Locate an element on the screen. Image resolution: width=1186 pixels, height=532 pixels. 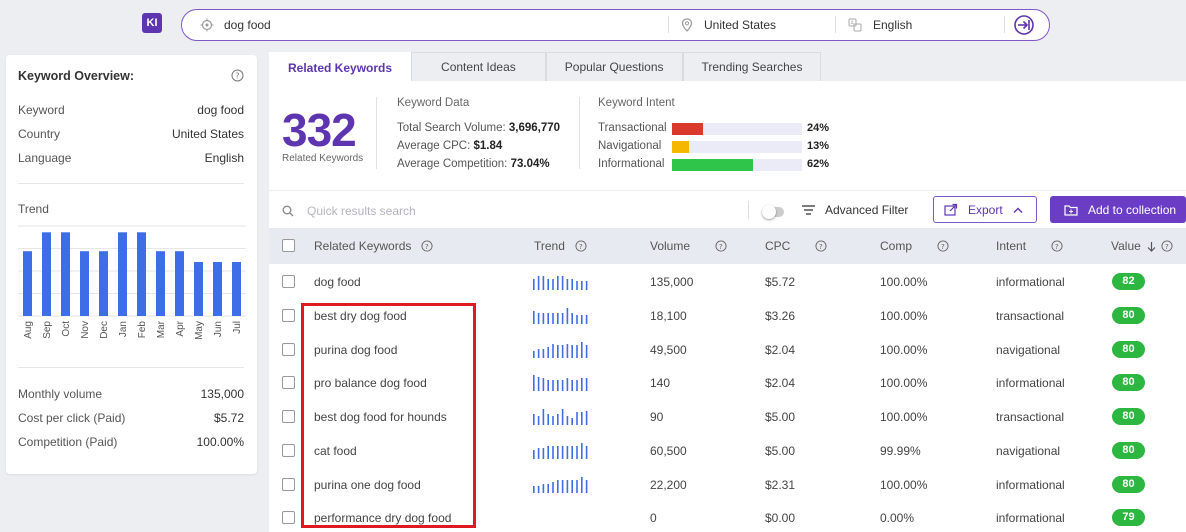
header-value: Value? is located at coordinates (1142, 246).